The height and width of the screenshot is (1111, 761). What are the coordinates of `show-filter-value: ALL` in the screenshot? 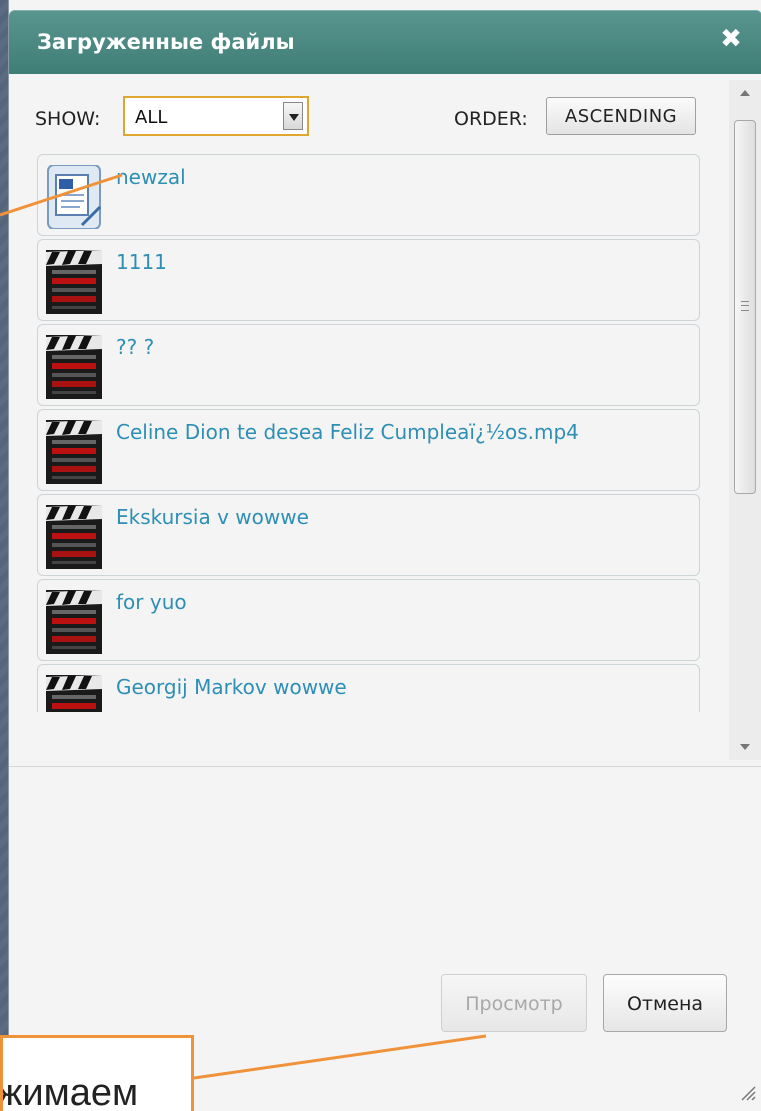 It's located at (151, 117).